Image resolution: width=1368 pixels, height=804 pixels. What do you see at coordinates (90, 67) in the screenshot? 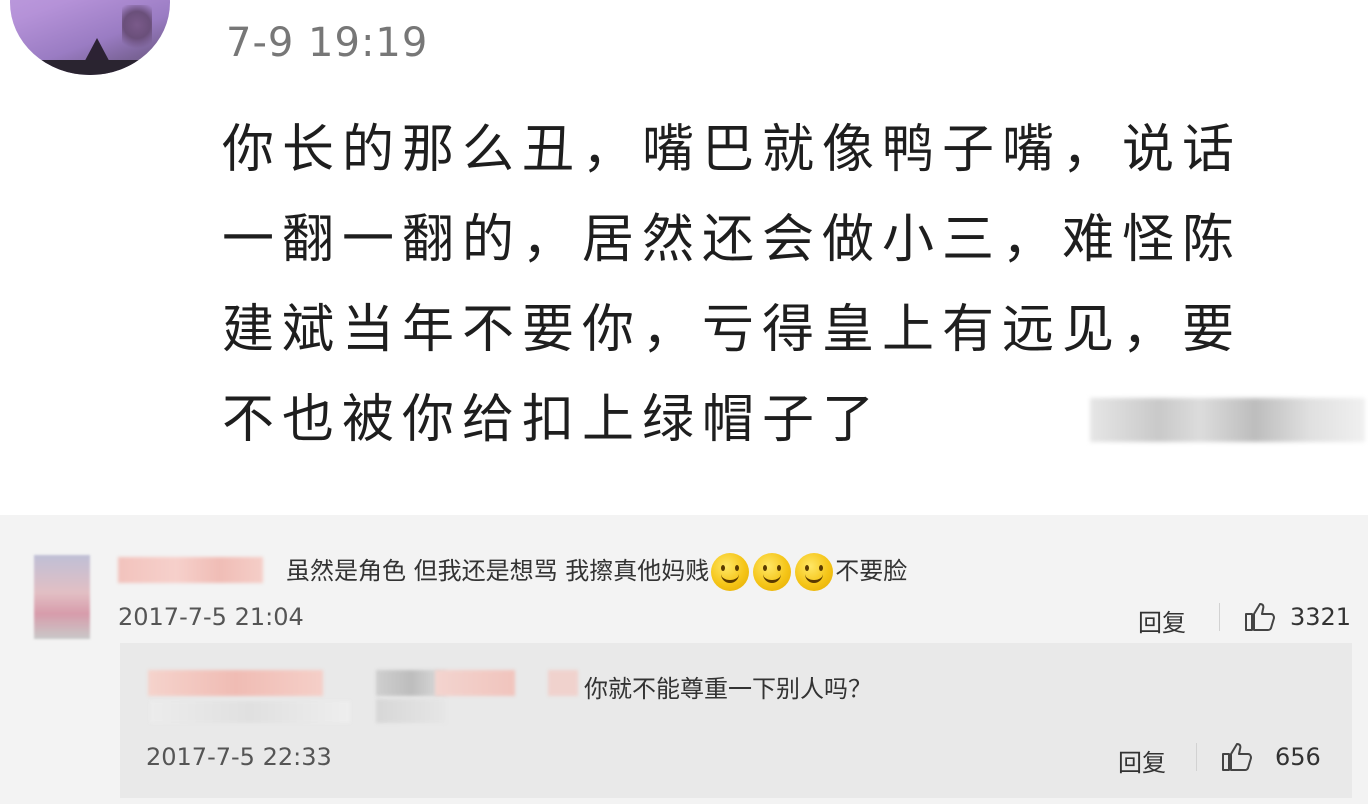
I see `avatar-ground-shape` at bounding box center [90, 67].